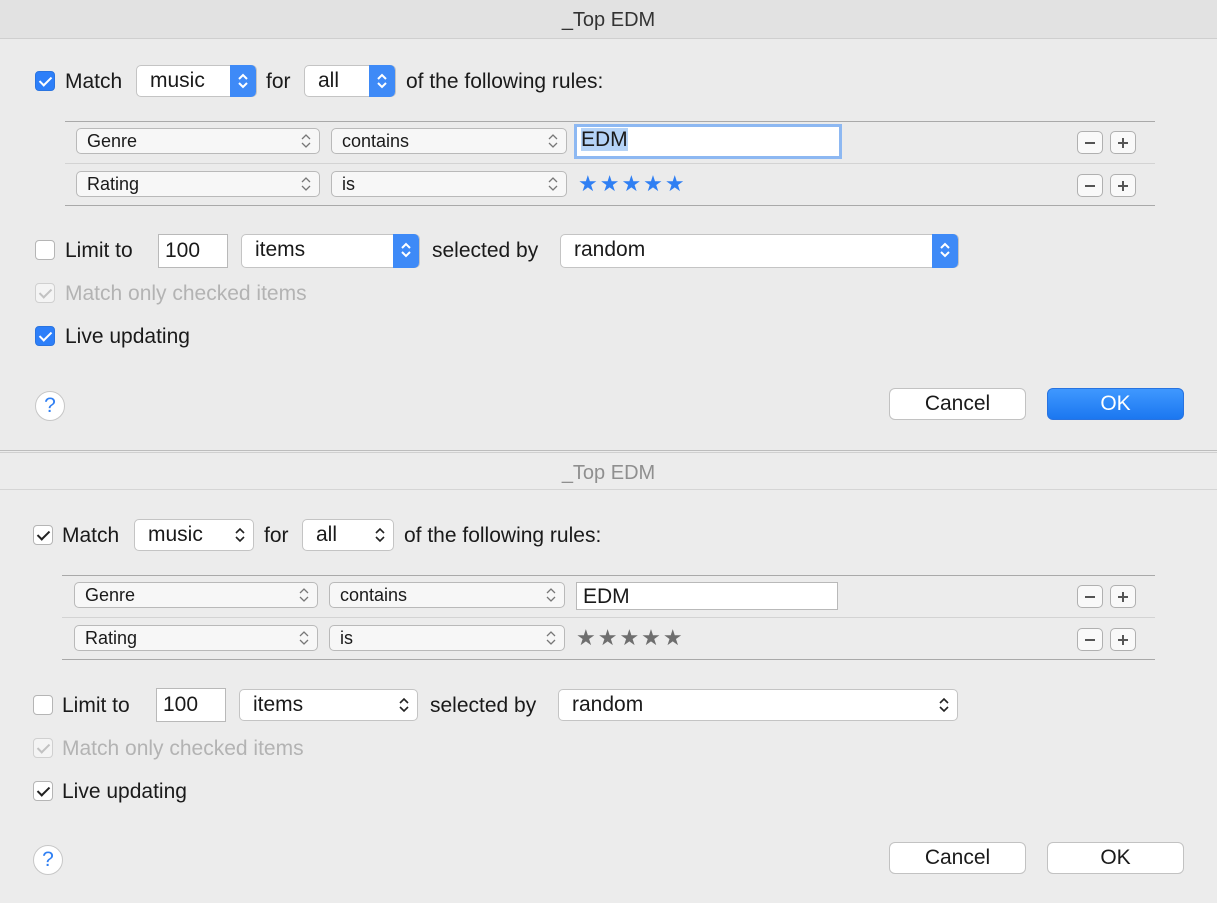 Image resolution: width=1217 pixels, height=903 pixels. What do you see at coordinates (376, 141) in the screenshot?
I see `rule-operator-value: contains` at bounding box center [376, 141].